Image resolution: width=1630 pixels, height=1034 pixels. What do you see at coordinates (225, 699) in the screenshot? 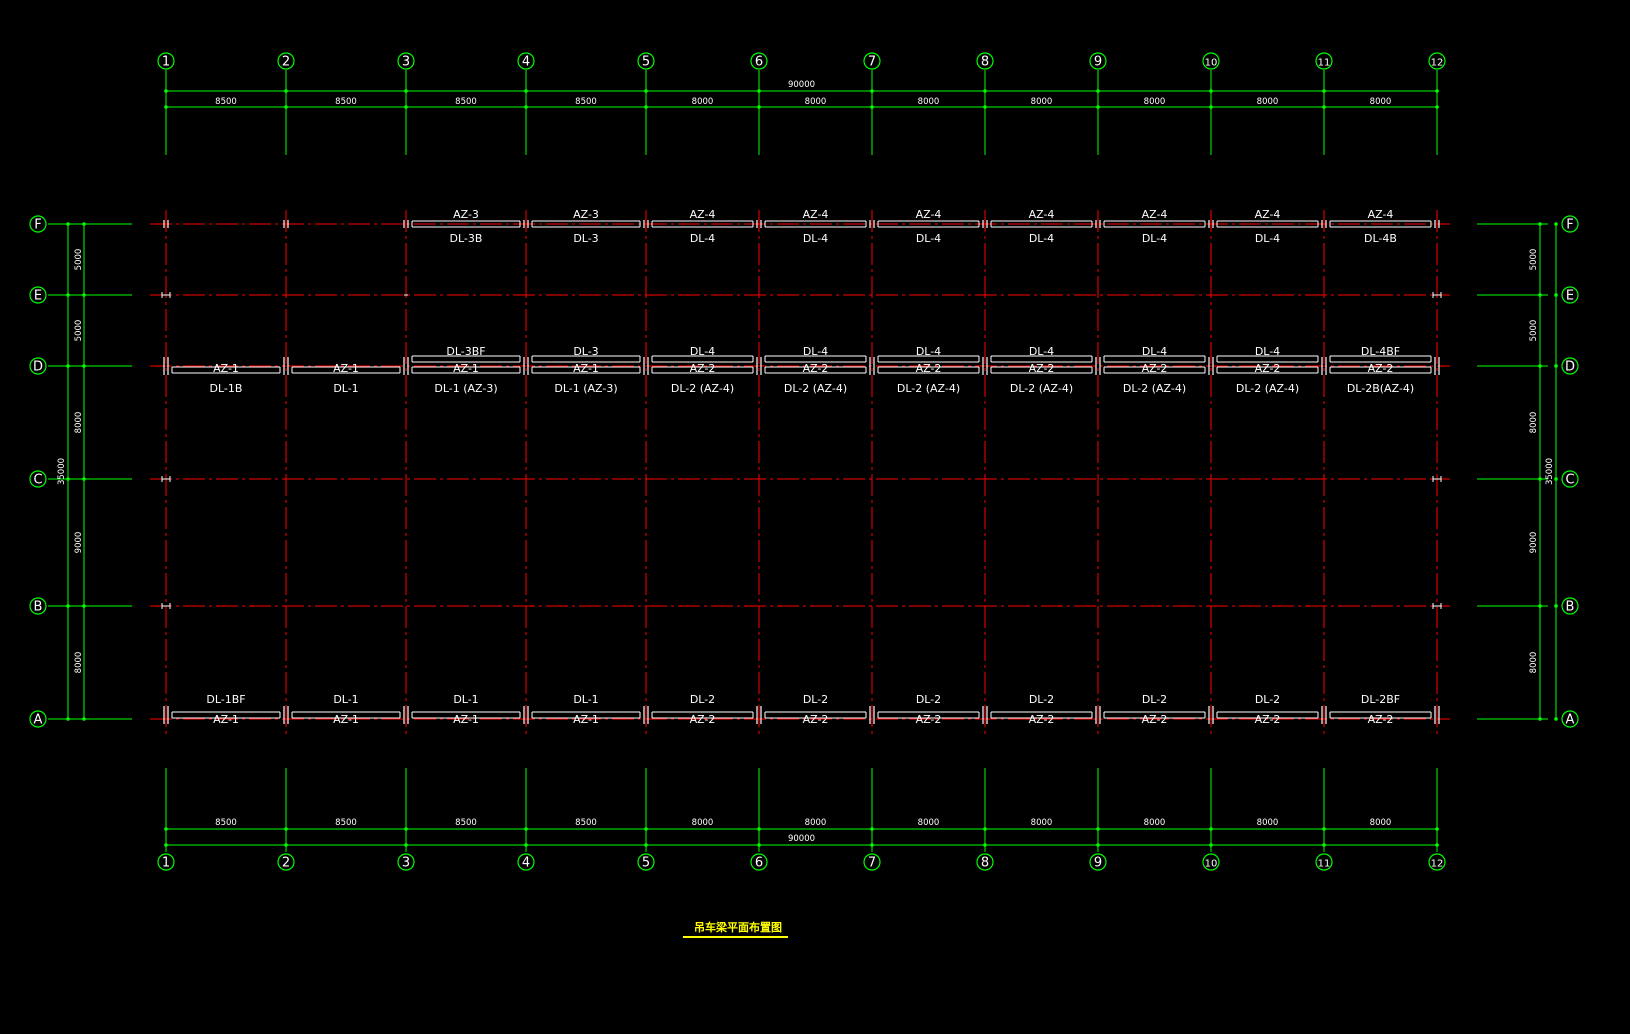
I see `beam-label-A-upper_labels: DL-1BF` at bounding box center [225, 699].